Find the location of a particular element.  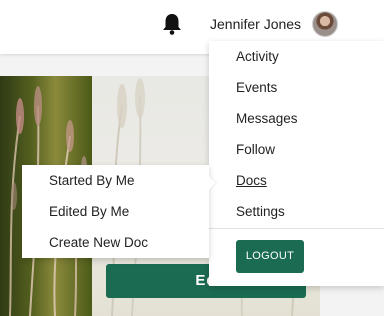

submenu-pointer is located at coordinates (212, 183).